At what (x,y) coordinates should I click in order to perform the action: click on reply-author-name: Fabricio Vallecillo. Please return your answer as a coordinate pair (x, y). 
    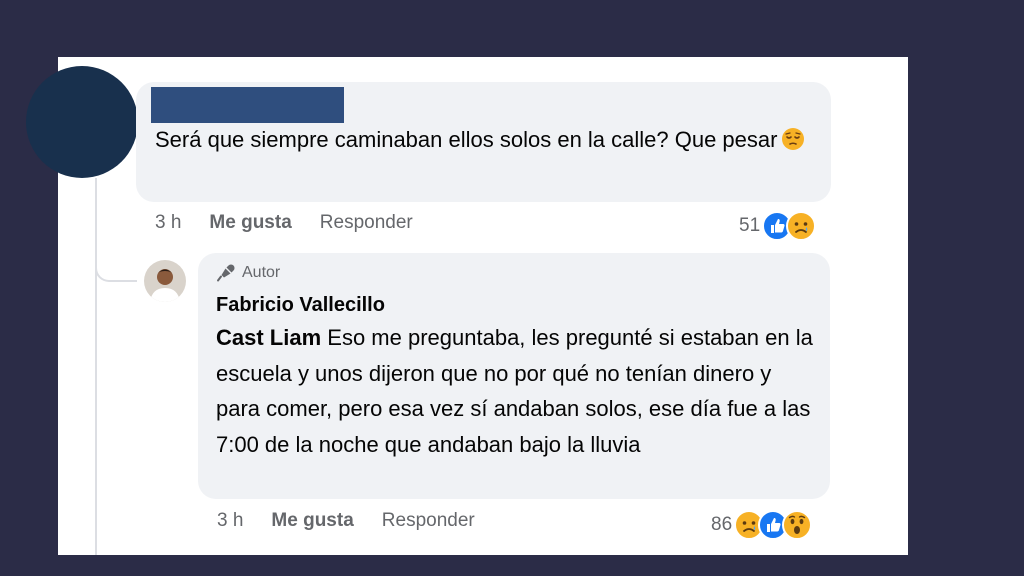
    Looking at the image, I should click on (300, 305).